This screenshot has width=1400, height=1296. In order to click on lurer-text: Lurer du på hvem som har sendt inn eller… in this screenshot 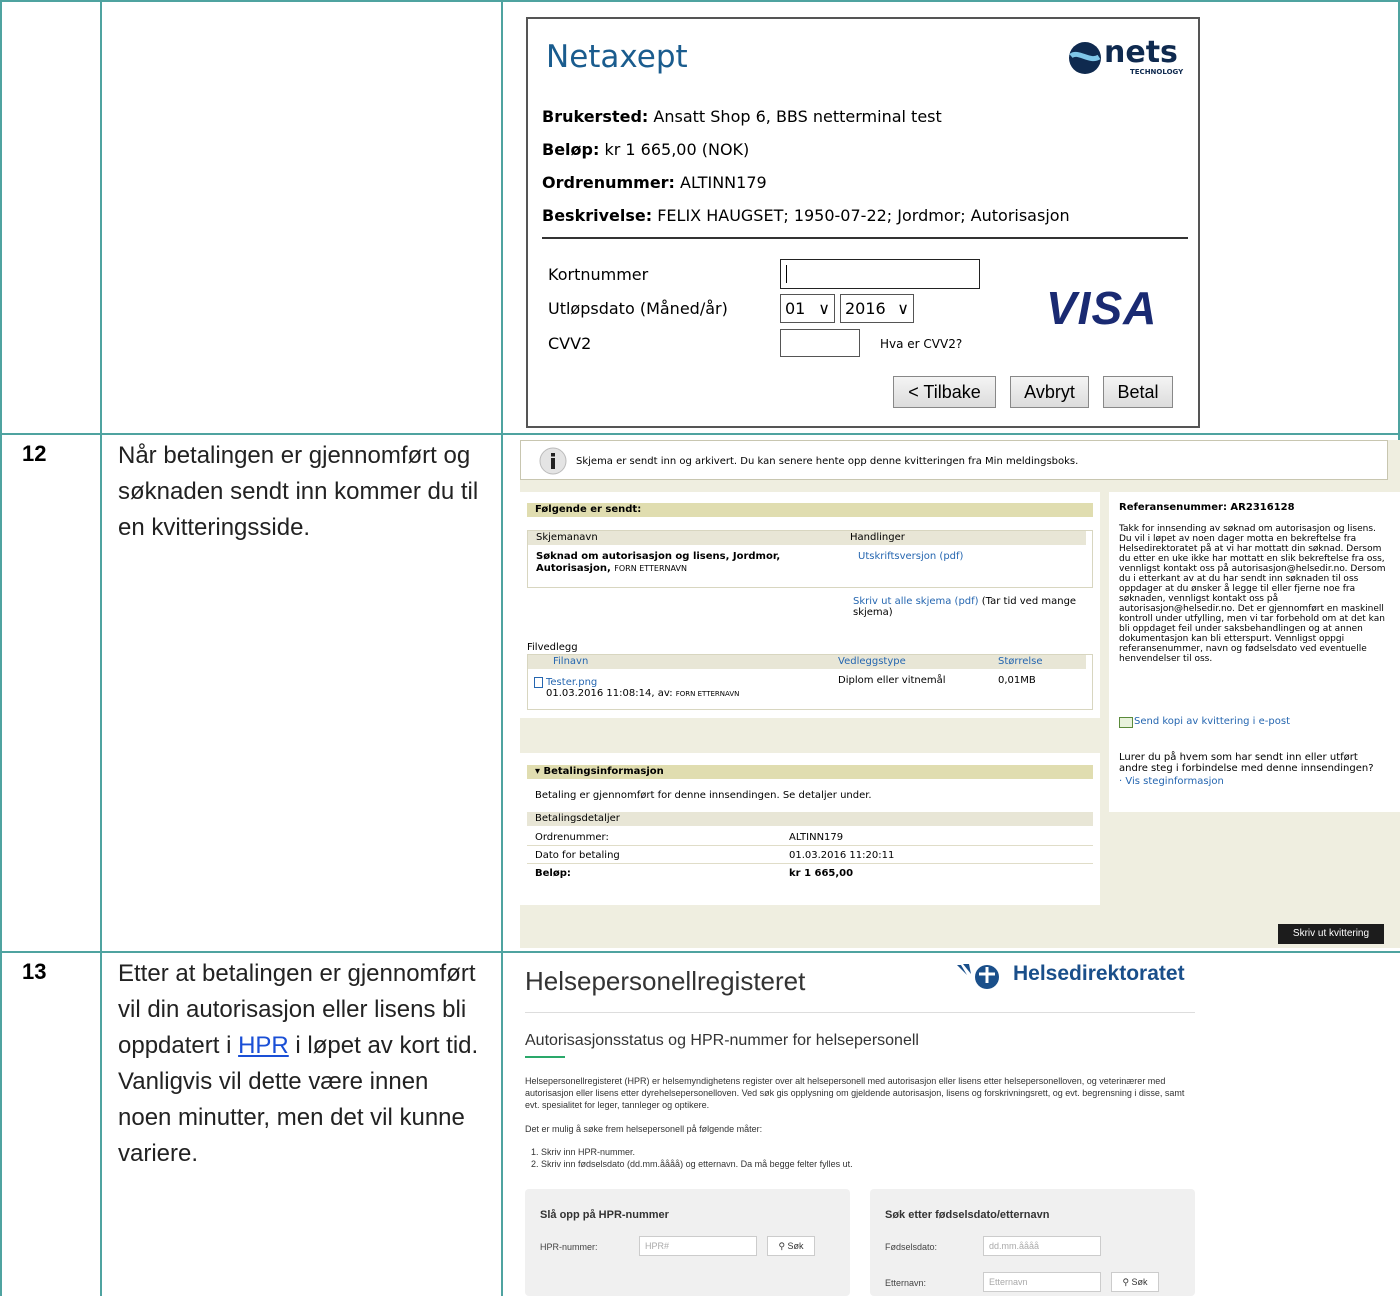, I will do `click(1246, 763)`.